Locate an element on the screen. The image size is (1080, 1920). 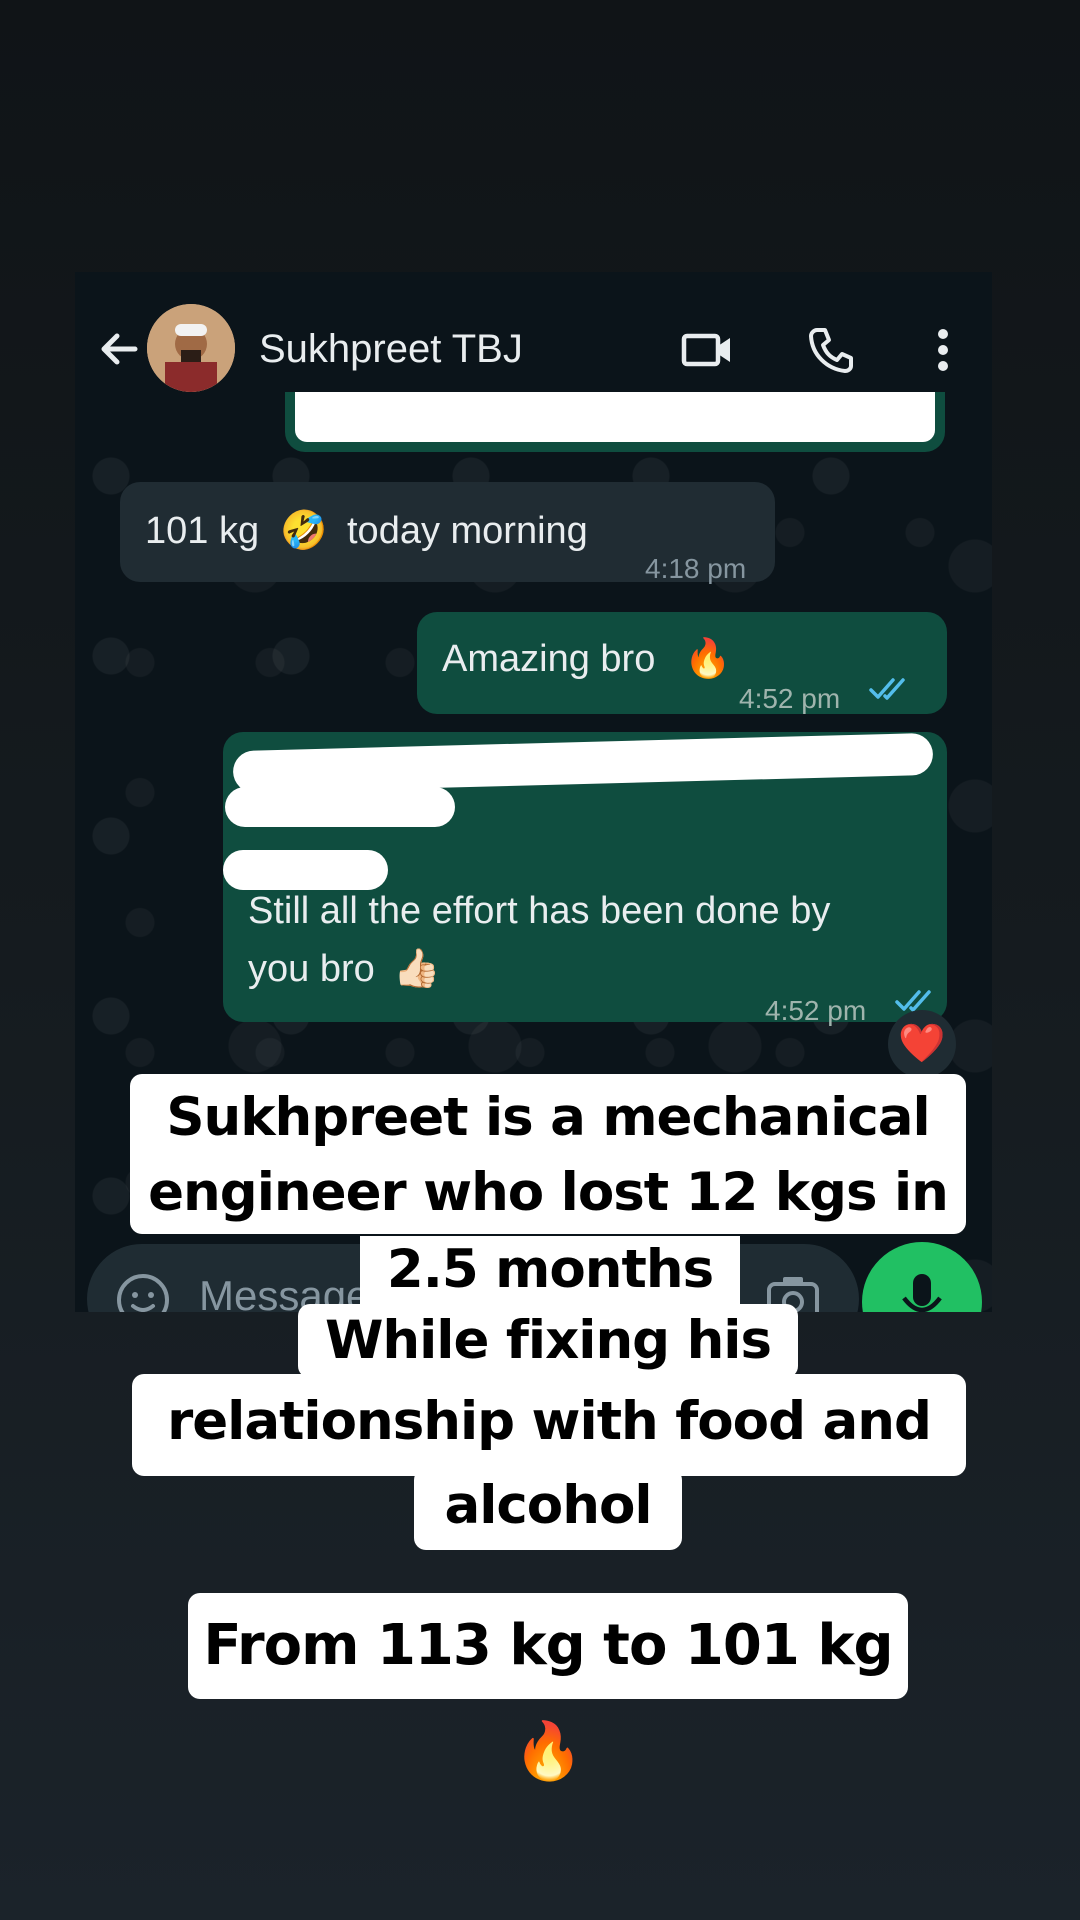
caption-line-4: While fixing his is located at coordinates (548, 1341).